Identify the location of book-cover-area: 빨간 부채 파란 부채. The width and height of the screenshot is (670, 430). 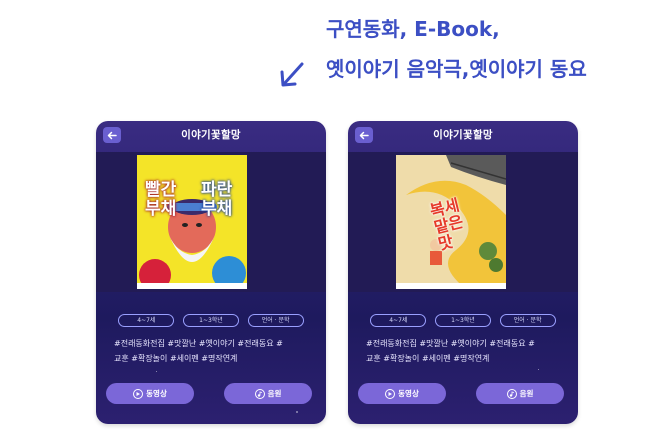
(211, 222).